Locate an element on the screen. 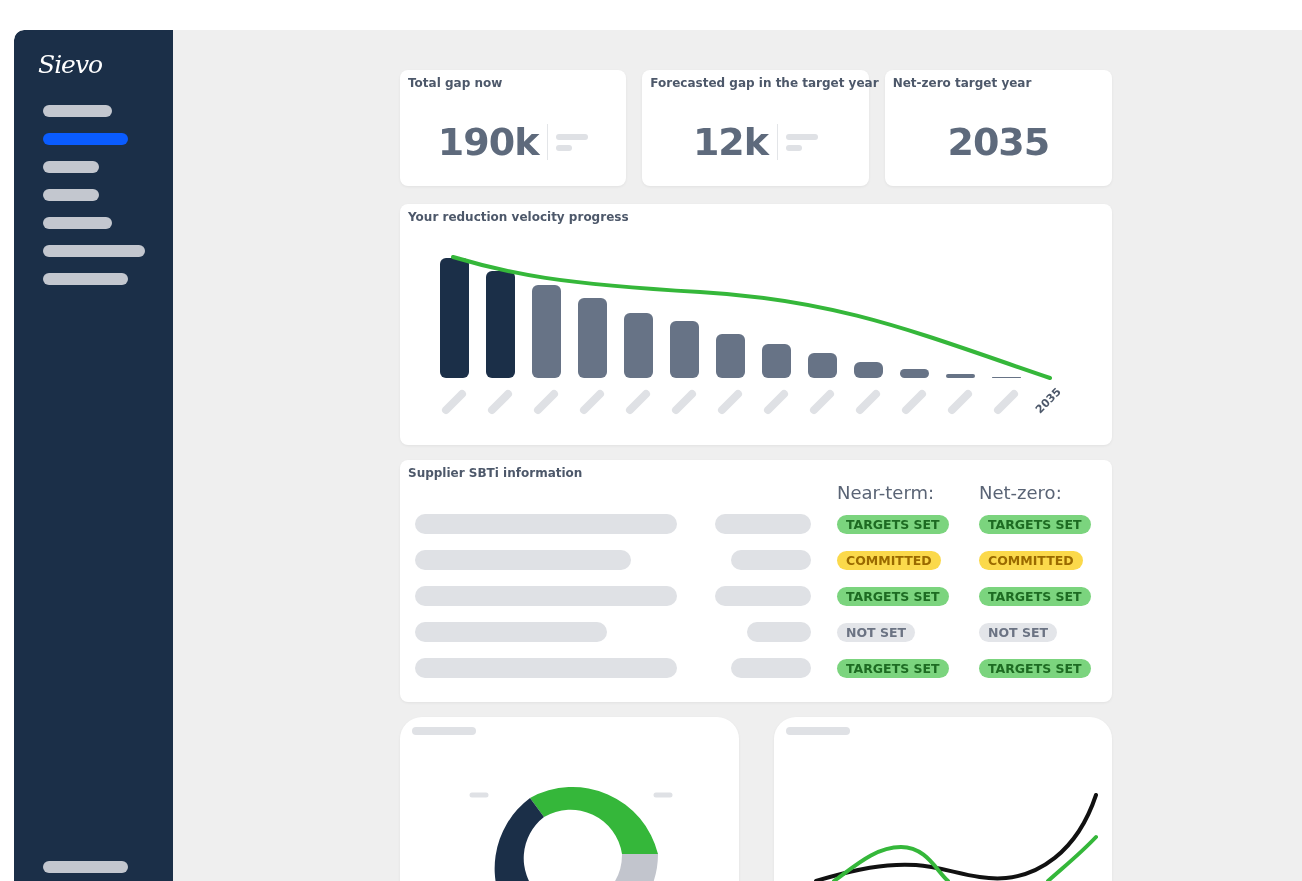 This screenshot has width=1302, height=881. kpi-value: 12k is located at coordinates (730, 142).